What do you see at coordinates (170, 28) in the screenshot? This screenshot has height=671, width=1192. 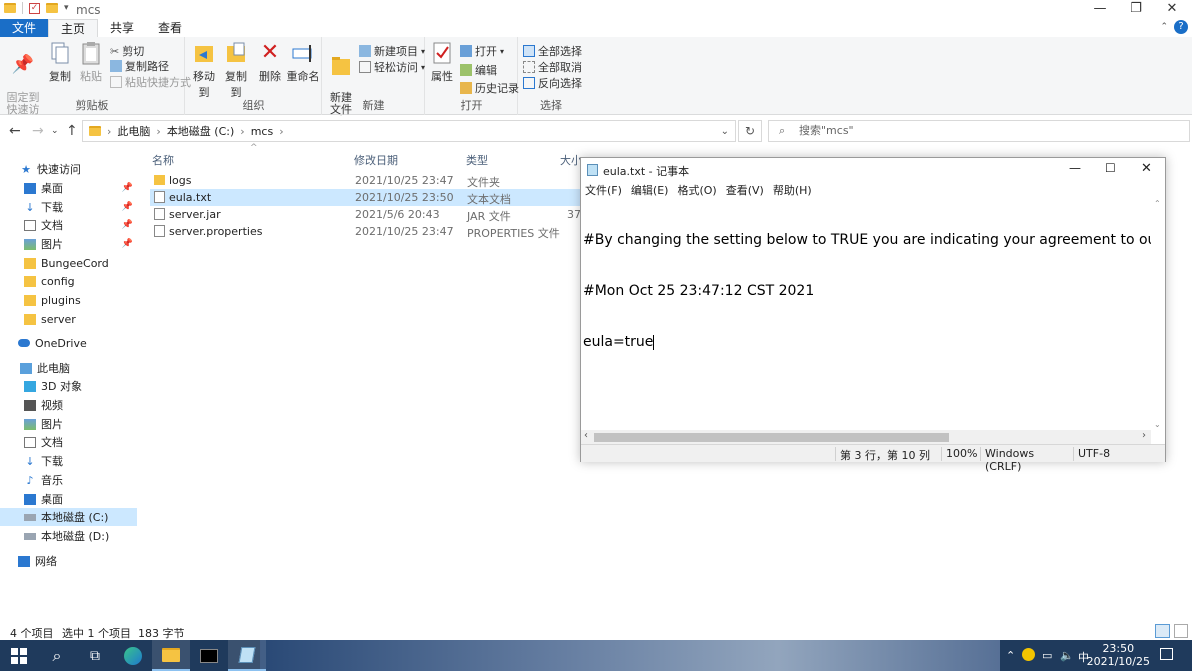 I see `tab-view: 查看` at bounding box center [170, 28].